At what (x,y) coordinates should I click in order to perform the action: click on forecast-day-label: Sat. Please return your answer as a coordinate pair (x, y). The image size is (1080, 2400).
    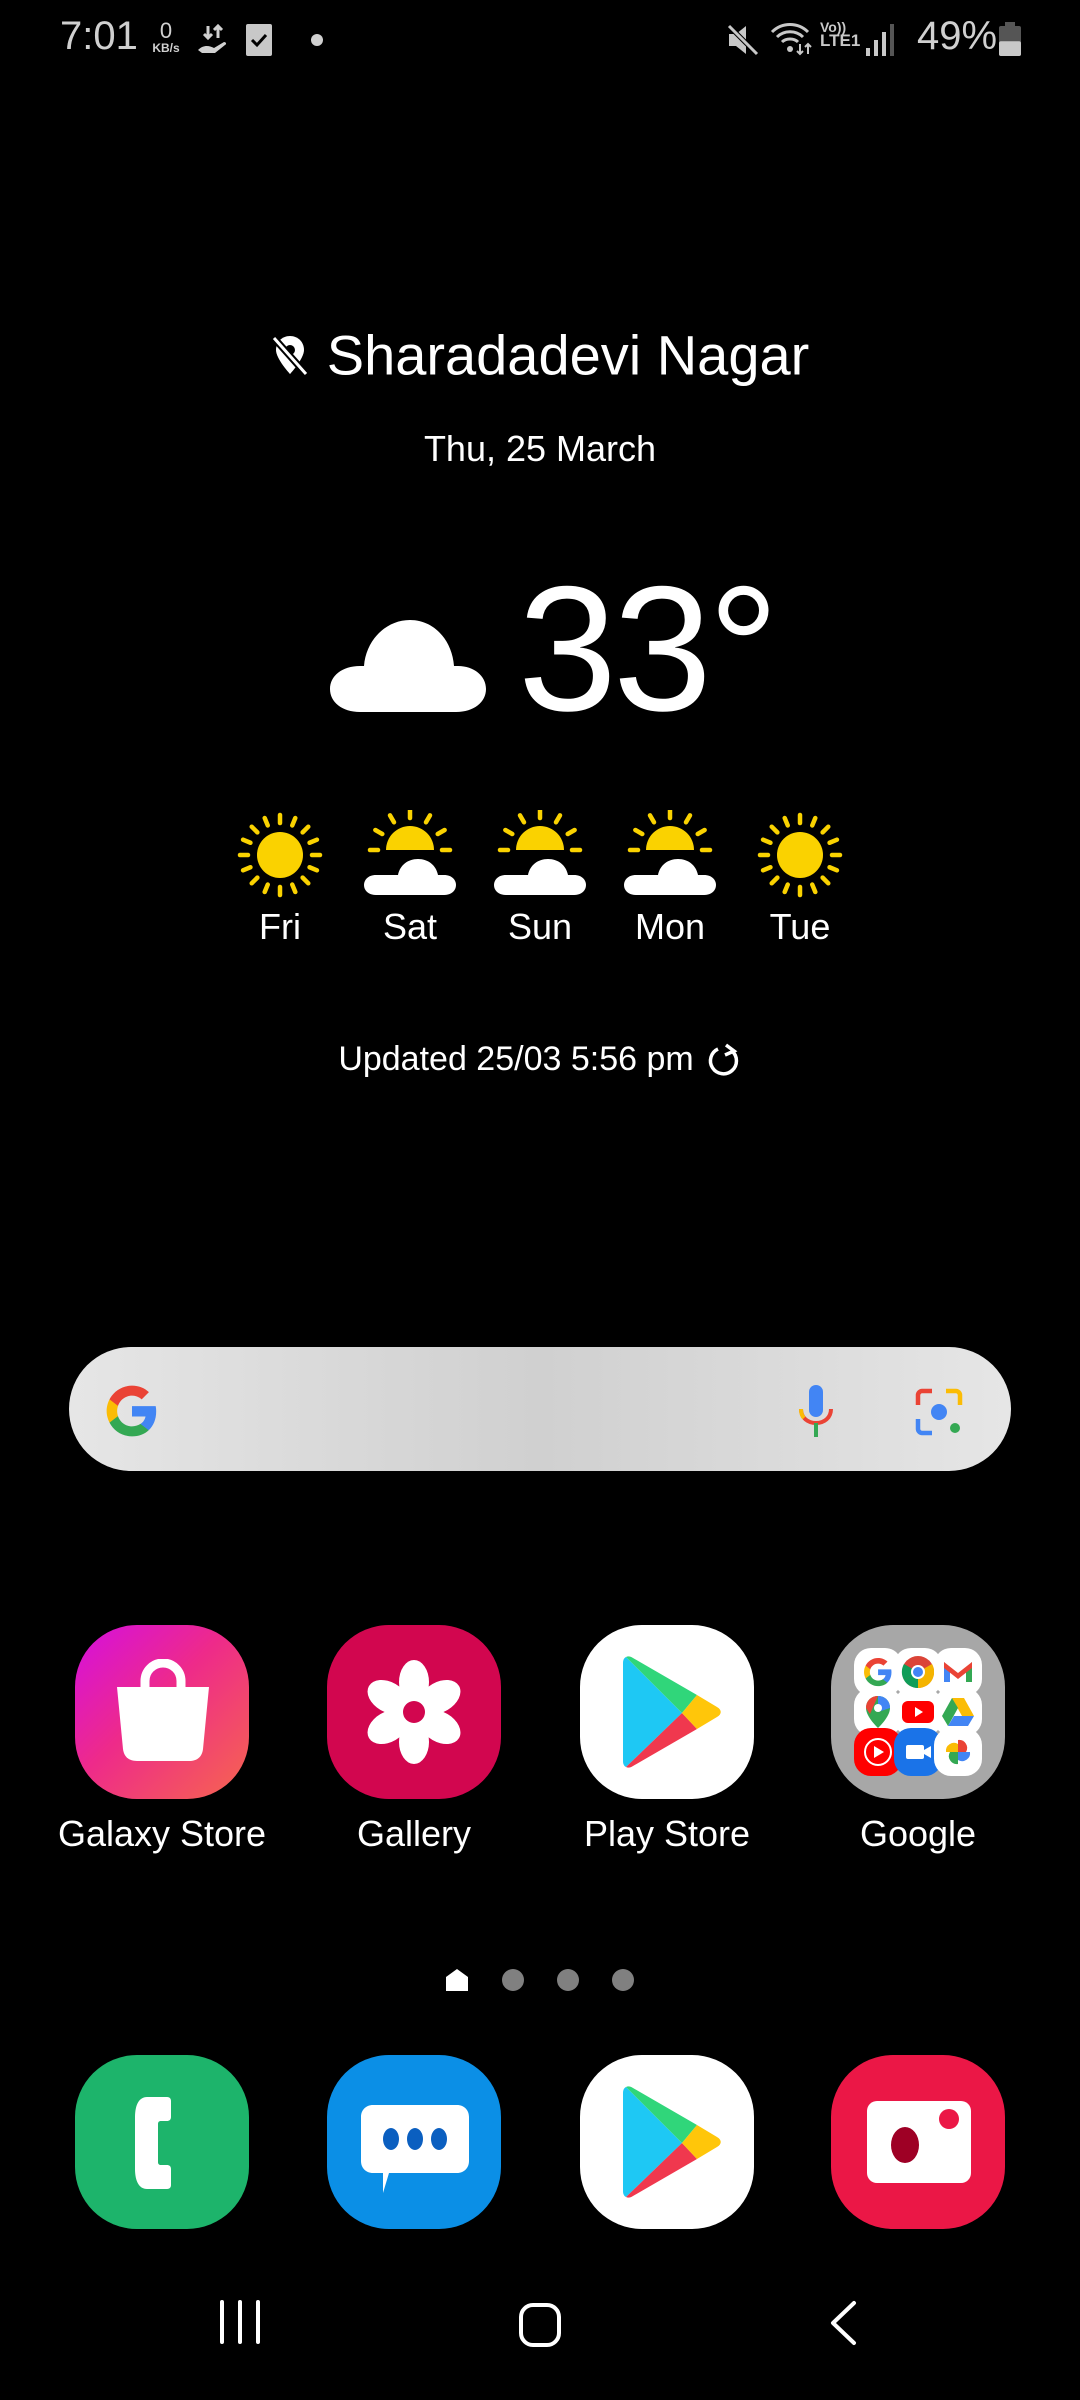
    Looking at the image, I should click on (410, 926).